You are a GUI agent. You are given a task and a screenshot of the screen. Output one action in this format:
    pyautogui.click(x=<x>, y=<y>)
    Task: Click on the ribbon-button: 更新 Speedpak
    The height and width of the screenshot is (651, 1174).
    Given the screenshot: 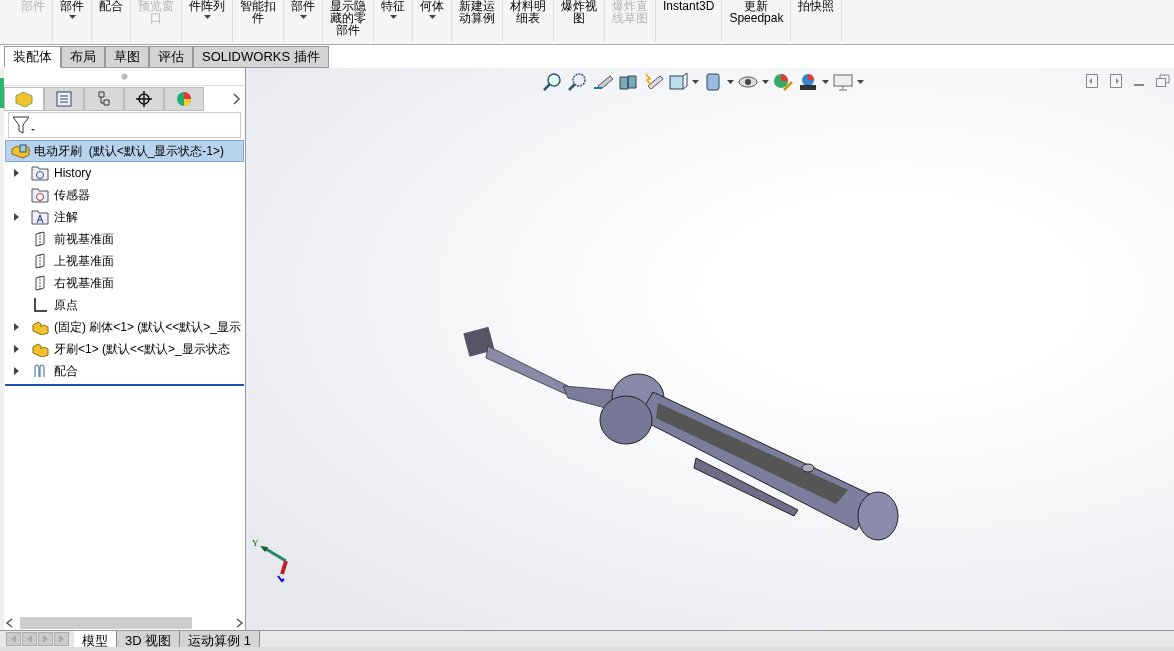 What is the action you would take?
    pyautogui.click(x=757, y=21)
    